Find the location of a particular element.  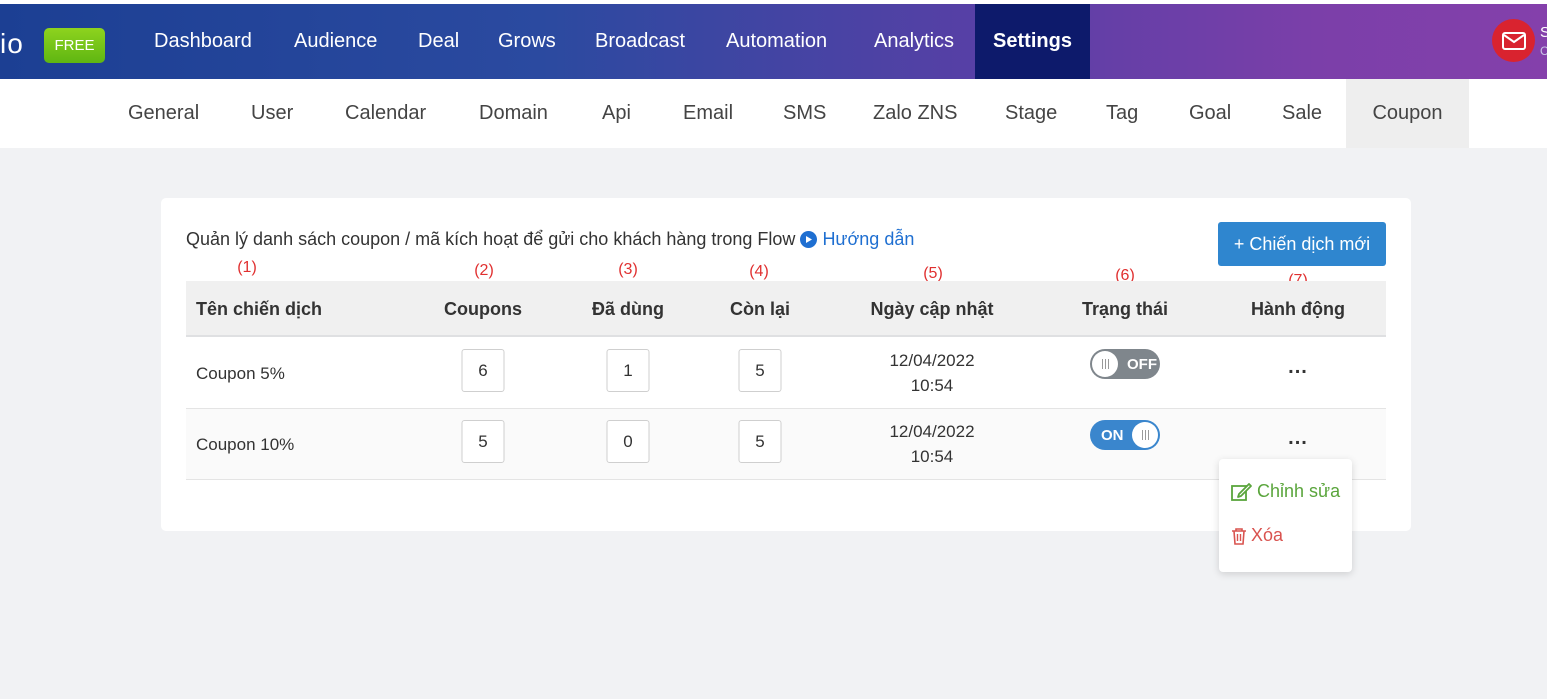

annotation-1: (1) is located at coordinates (247, 267).